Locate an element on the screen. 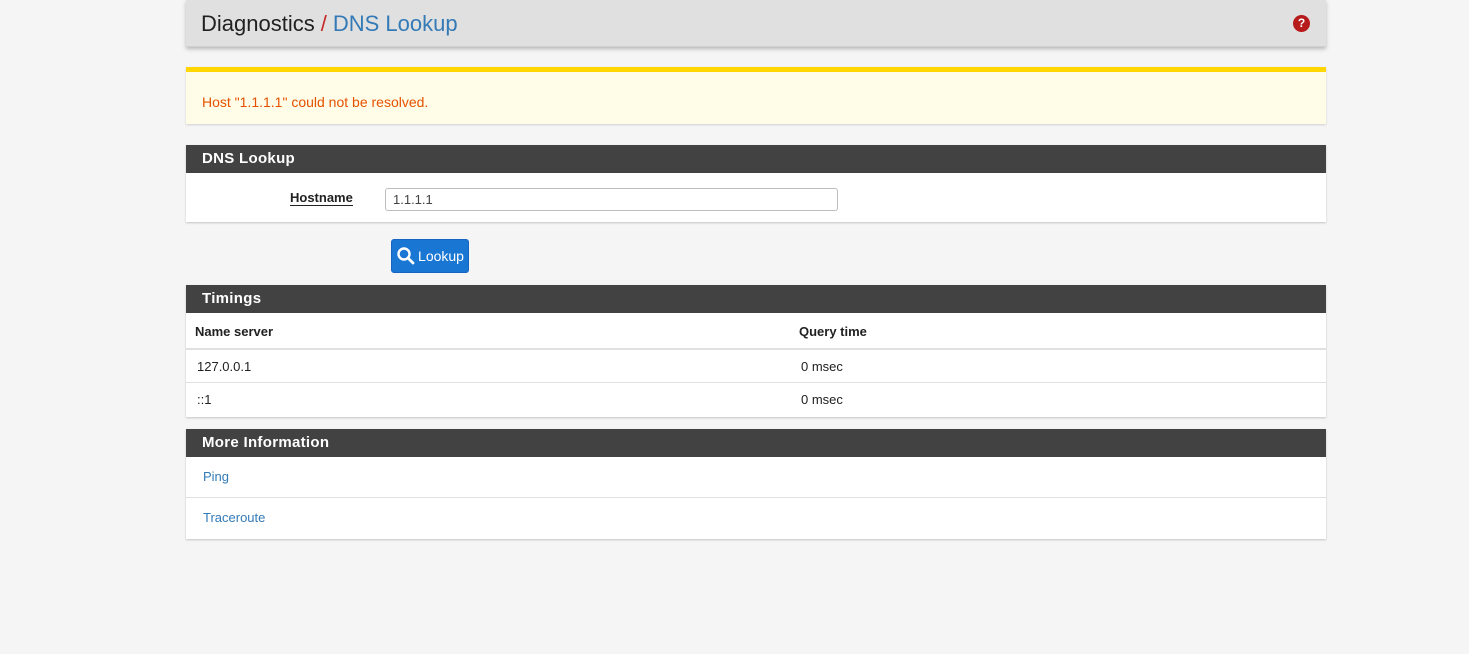 This screenshot has height=654, width=1469. hostname-input is located at coordinates (611, 199).